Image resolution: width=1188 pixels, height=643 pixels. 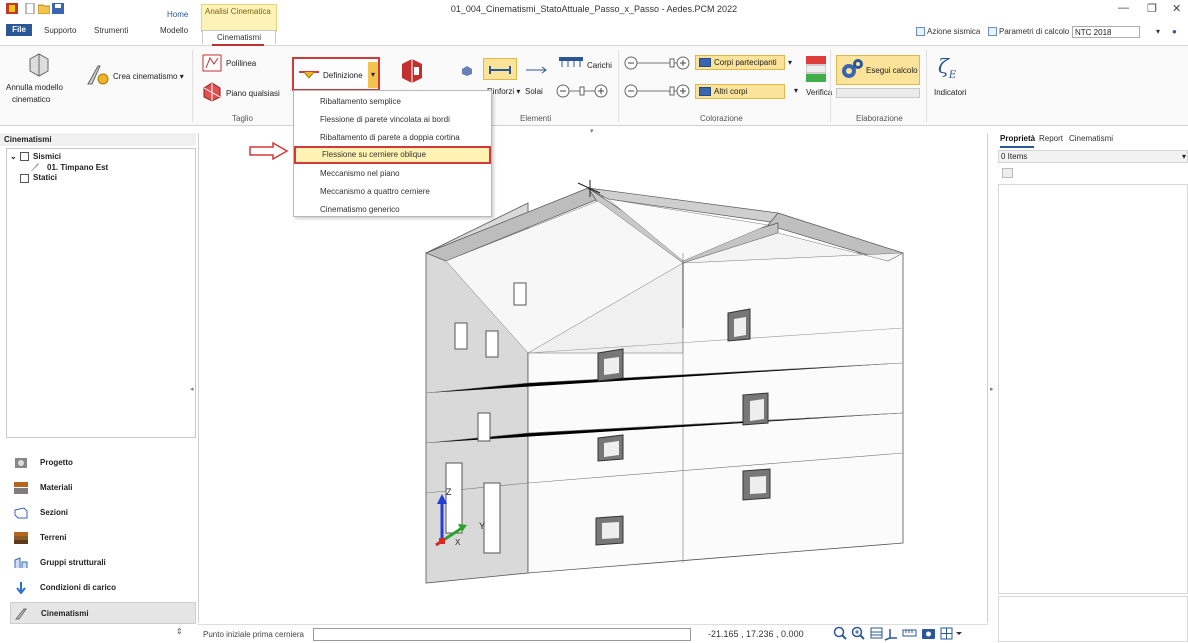 I want to click on other-bodies-icon, so click(x=705, y=91).